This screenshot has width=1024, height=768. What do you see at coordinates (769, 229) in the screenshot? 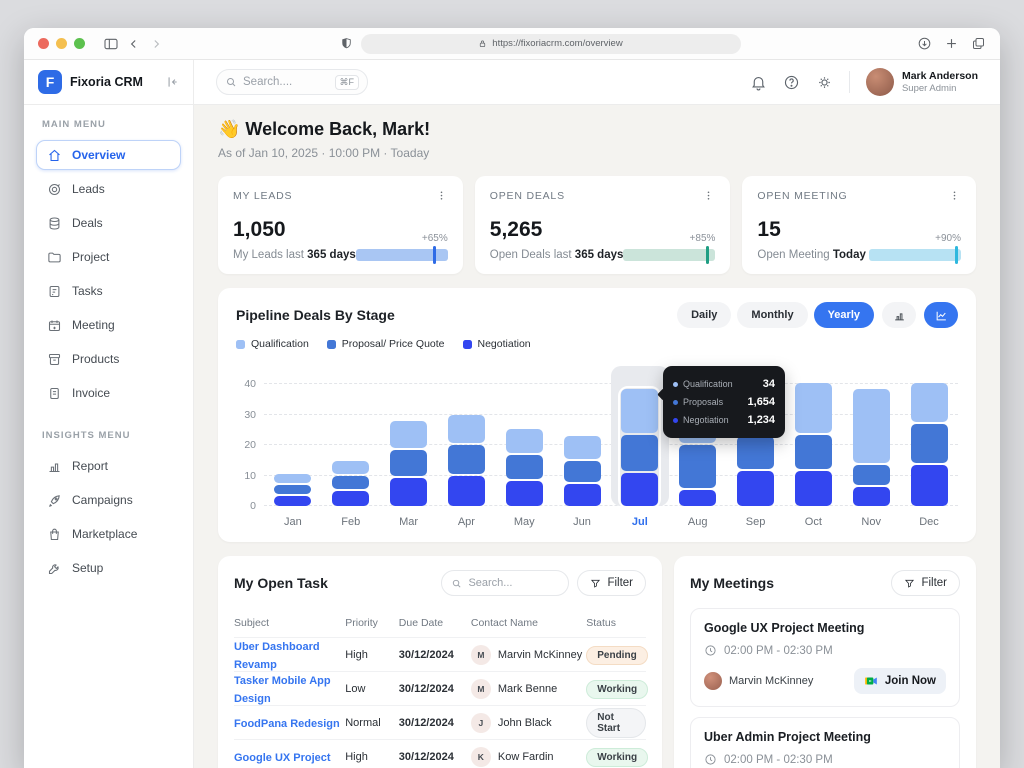
I see `stat-value: 15` at bounding box center [769, 229].